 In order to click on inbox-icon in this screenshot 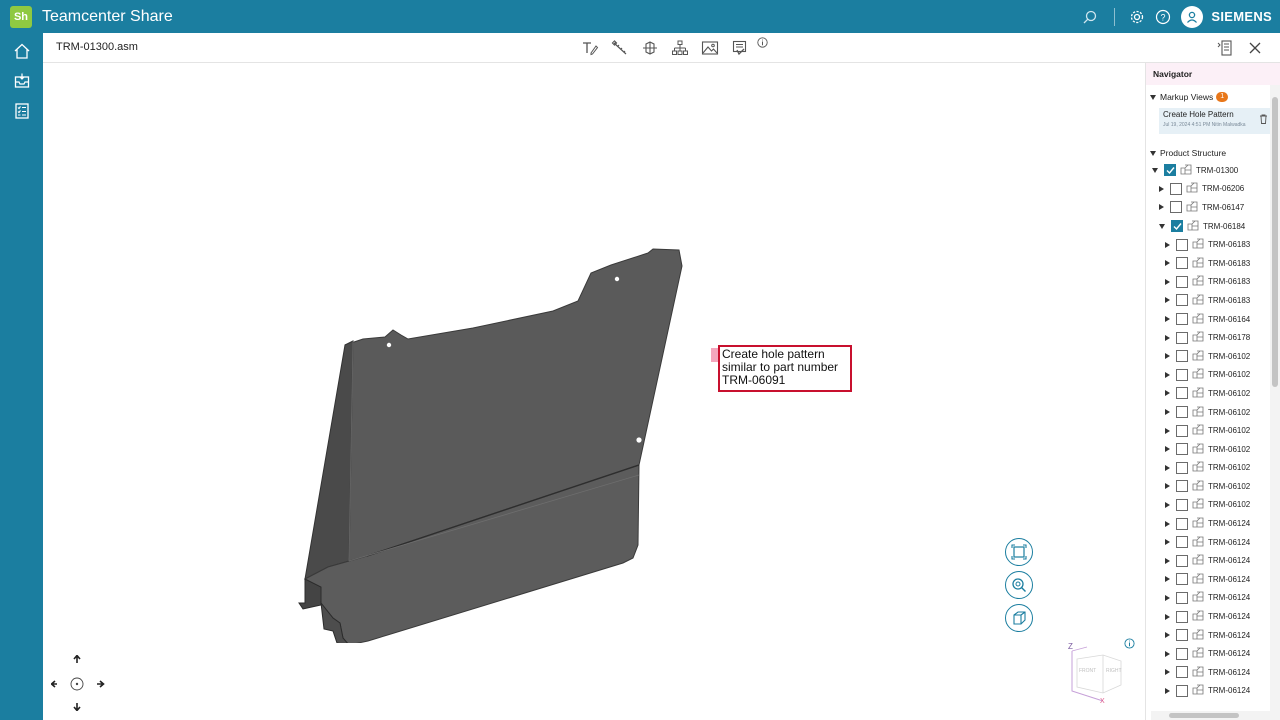, I will do `click(21, 81)`.